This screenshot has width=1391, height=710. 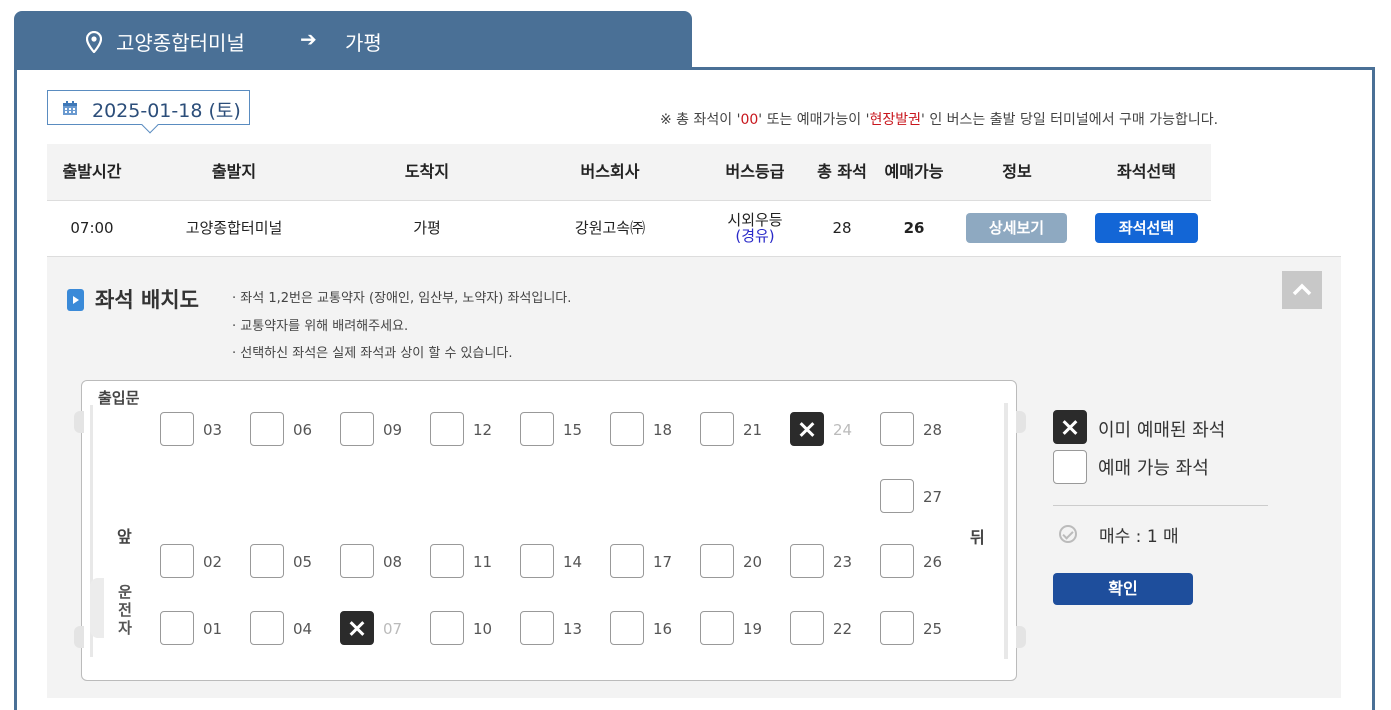 I want to click on row-total-seats: 28, so click(x=842, y=228).